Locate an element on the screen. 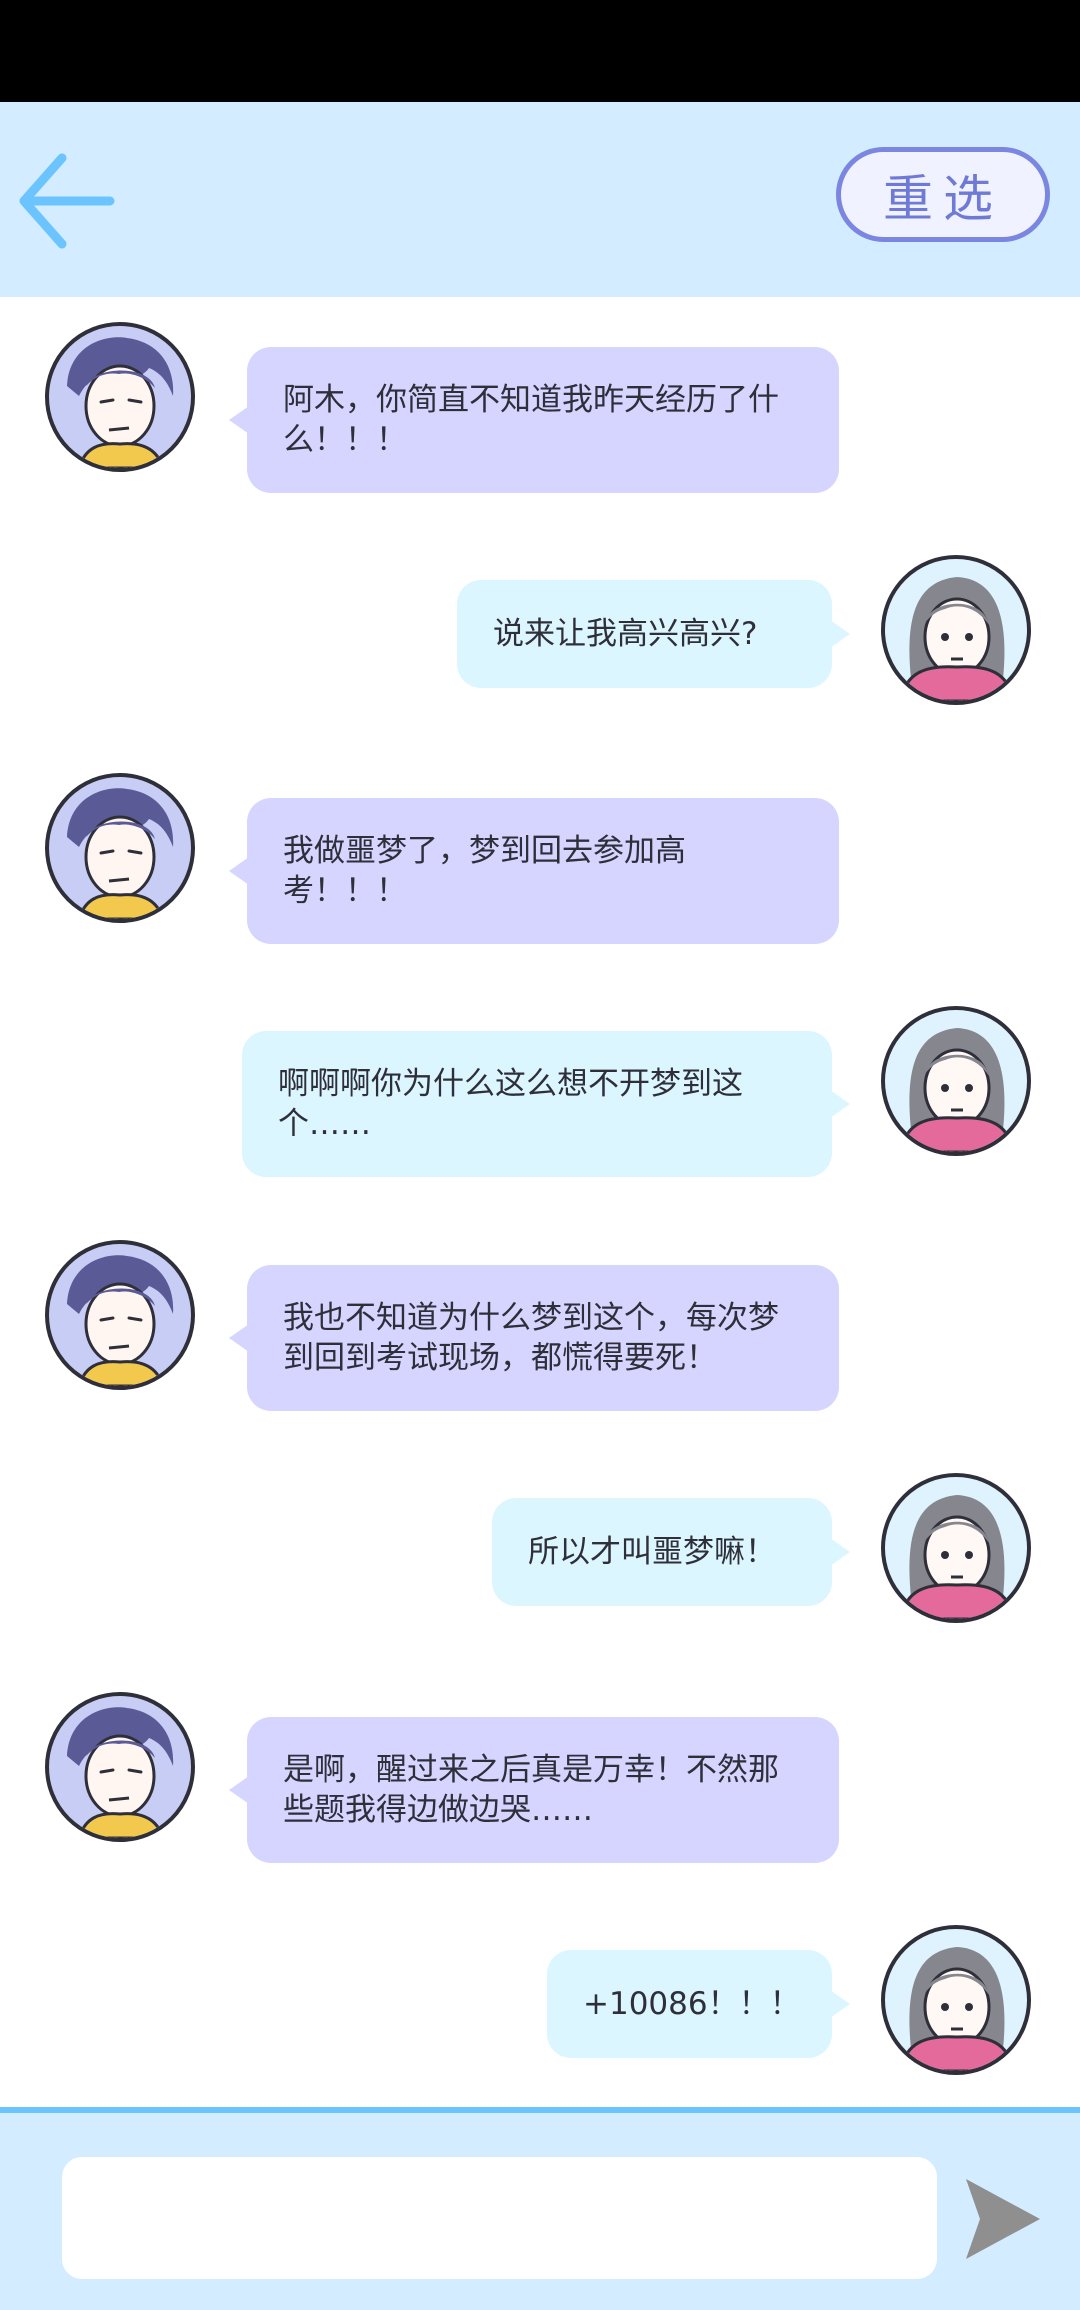 This screenshot has height=2310, width=1080. message-bubble: 我做噩梦了，梦到回去参加高考！！！ is located at coordinates (534, 871).